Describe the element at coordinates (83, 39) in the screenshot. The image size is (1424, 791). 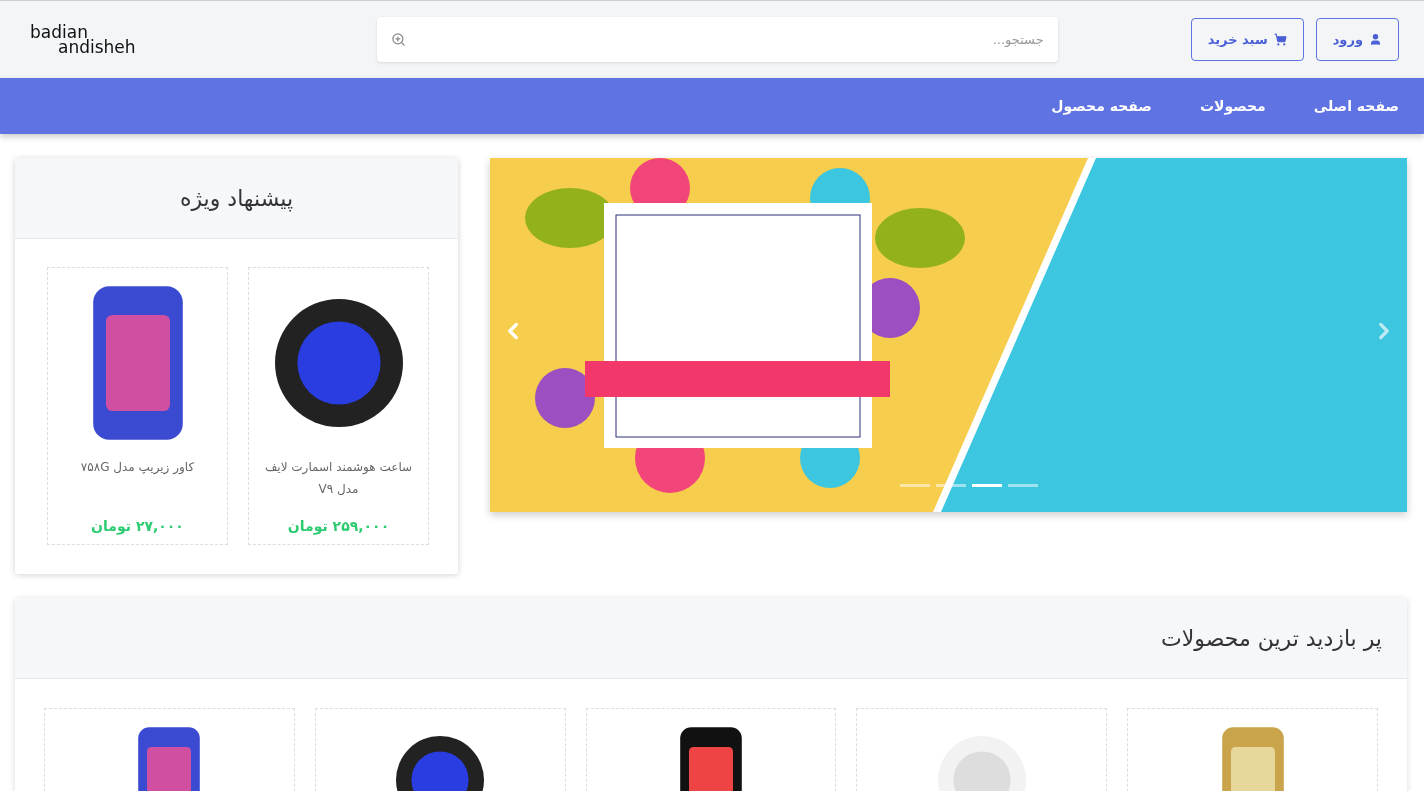
I see `logo: badian andisheh` at that location.